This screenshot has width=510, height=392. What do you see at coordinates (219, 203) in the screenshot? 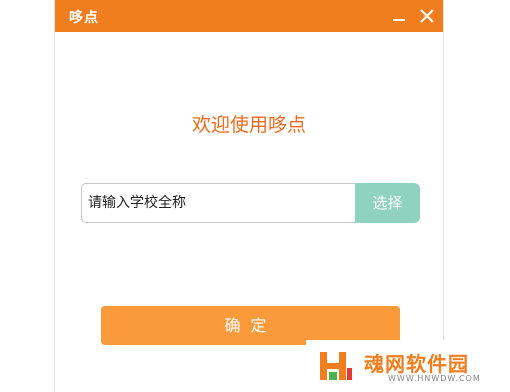
I see `school-name-input` at bounding box center [219, 203].